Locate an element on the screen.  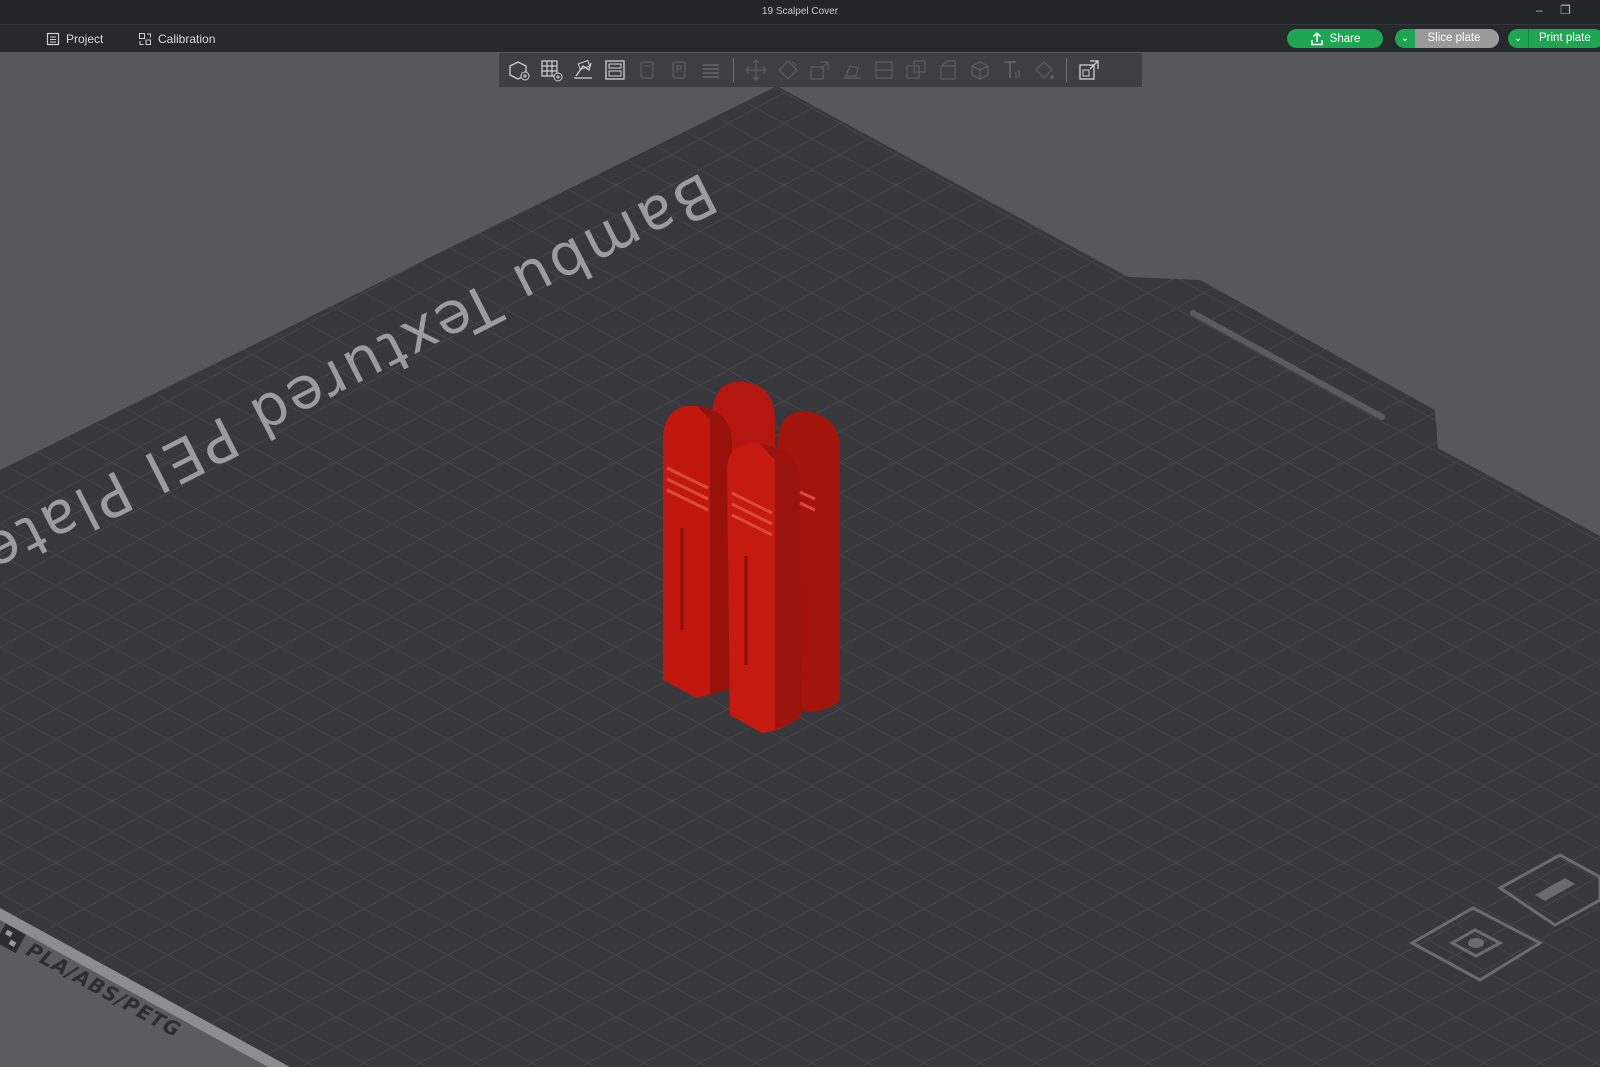
window-title: 19 Scalpel Cover is located at coordinates (800, 11).